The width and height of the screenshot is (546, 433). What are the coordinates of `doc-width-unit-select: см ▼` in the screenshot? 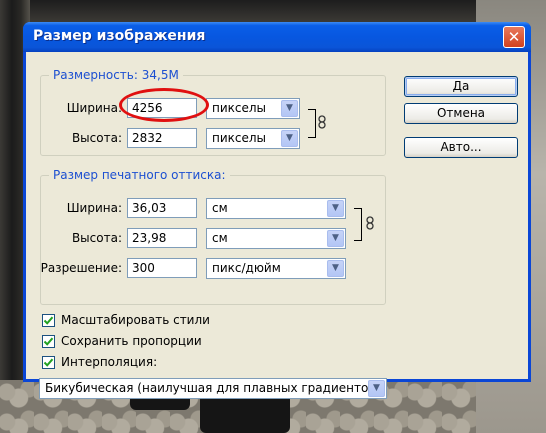 It's located at (276, 208).